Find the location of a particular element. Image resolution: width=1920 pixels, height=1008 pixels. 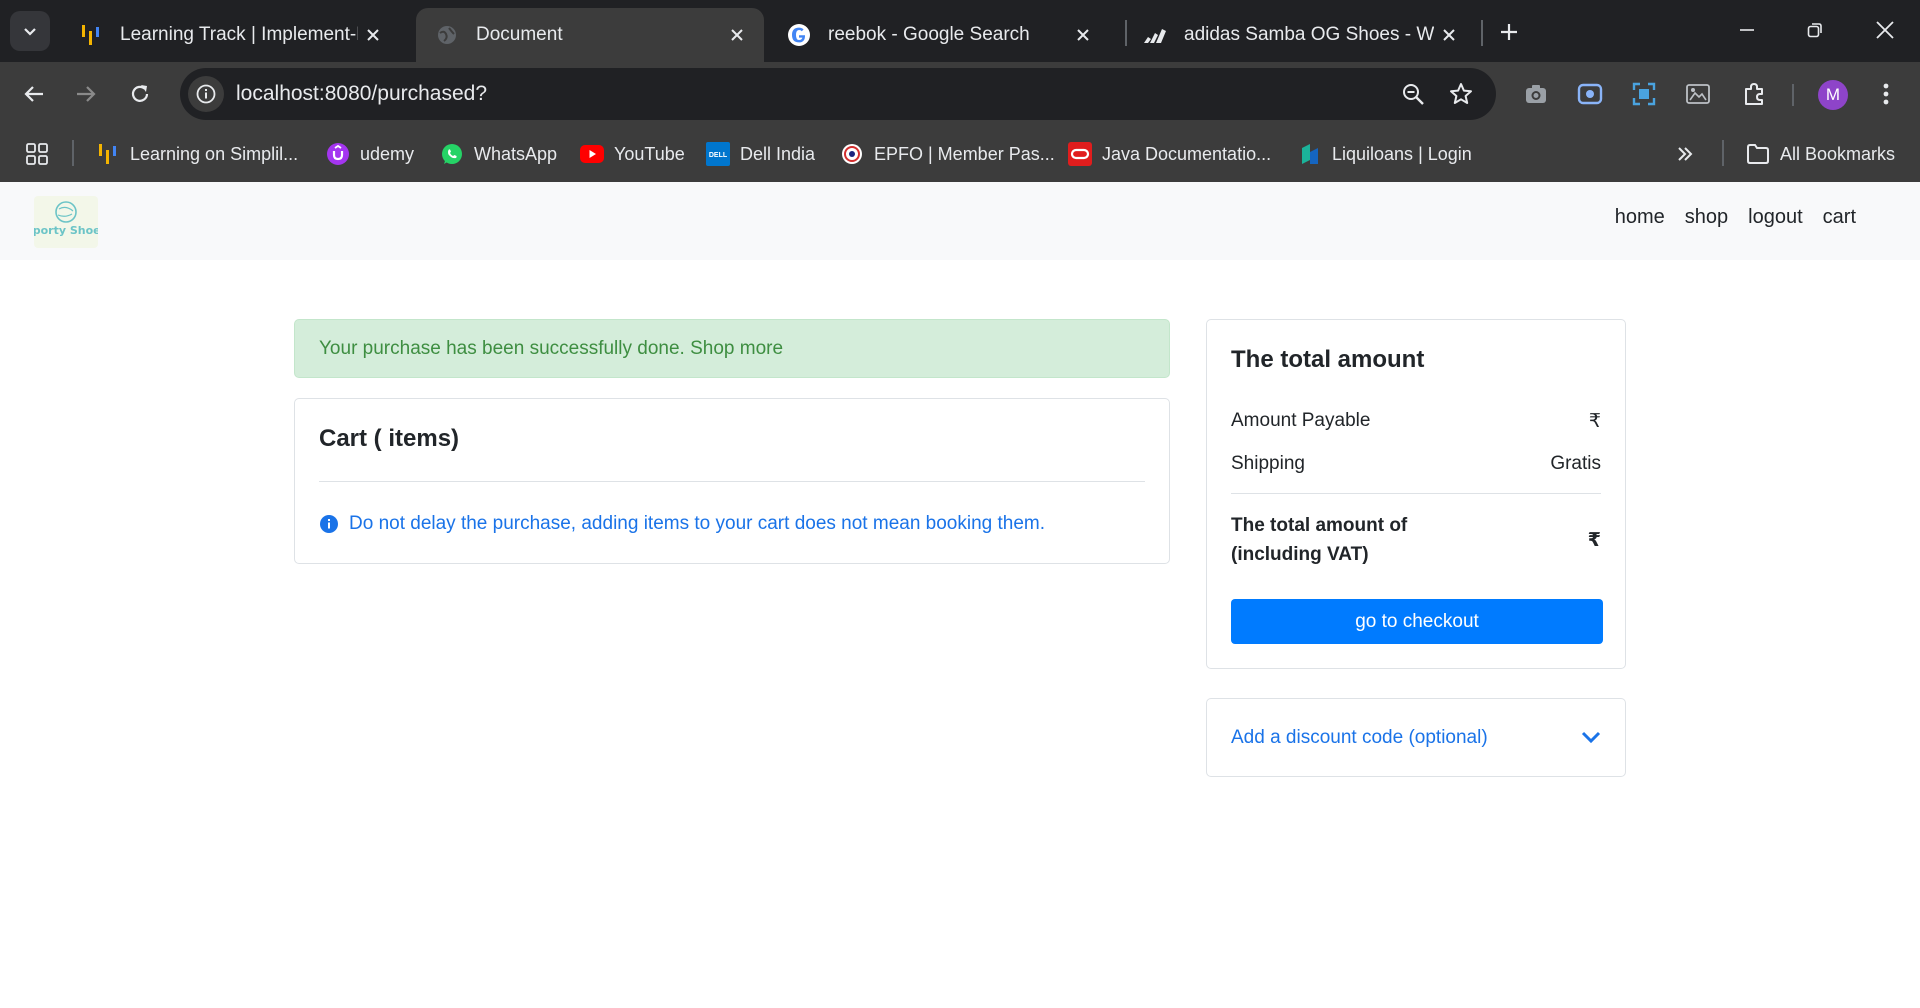

more-bookmarks-button is located at coordinates (1685, 154).